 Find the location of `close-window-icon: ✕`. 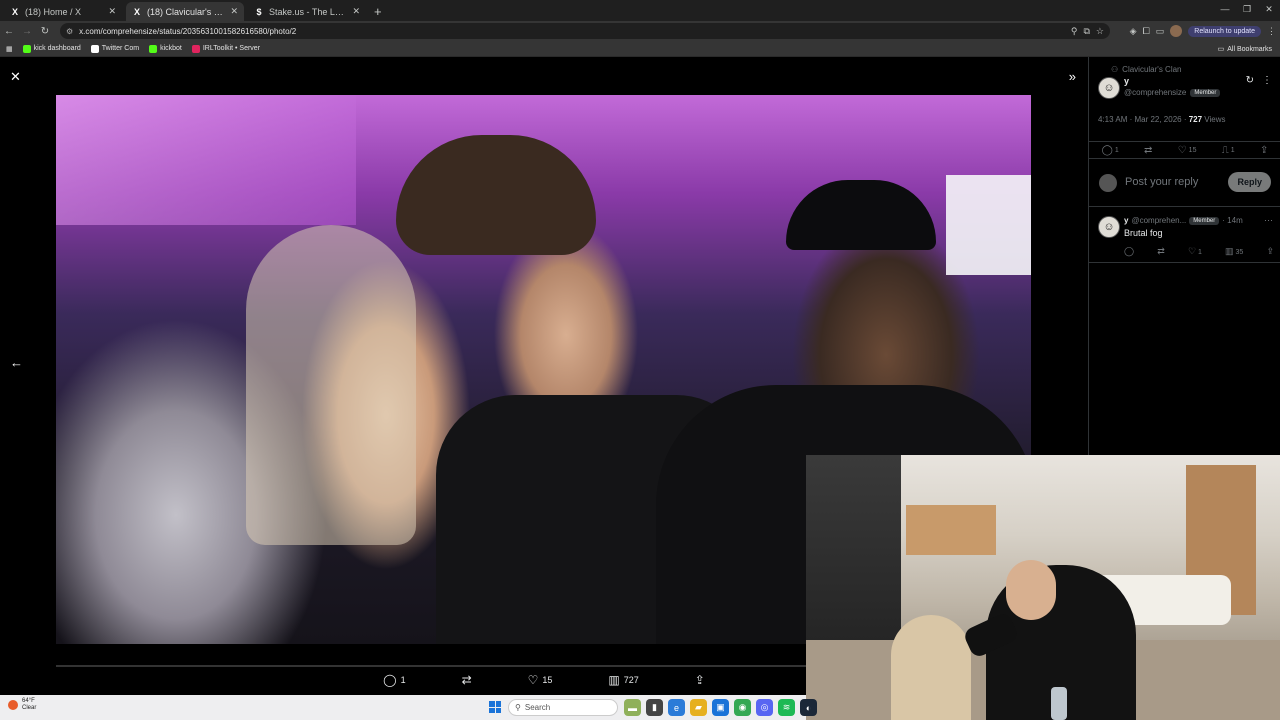

close-window-icon: ✕ is located at coordinates (1269, 9).